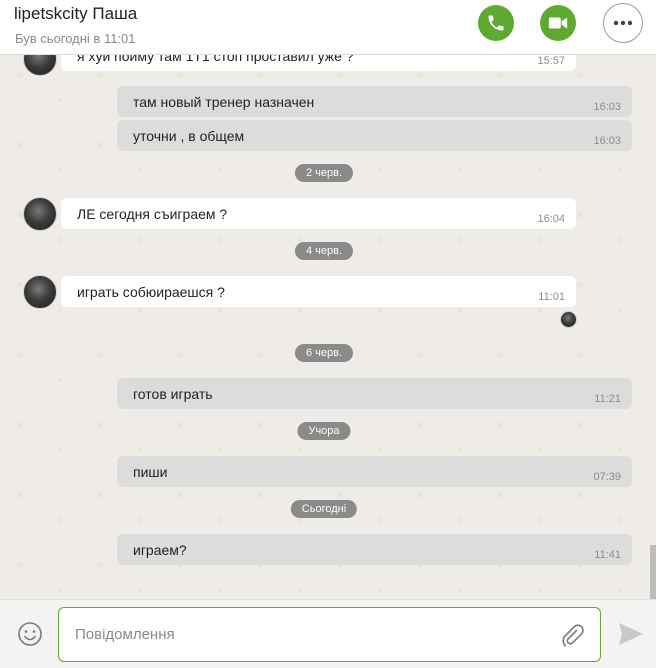 The height and width of the screenshot is (668, 656). I want to click on contact-name: lipetskcity Паша, so click(75, 14).